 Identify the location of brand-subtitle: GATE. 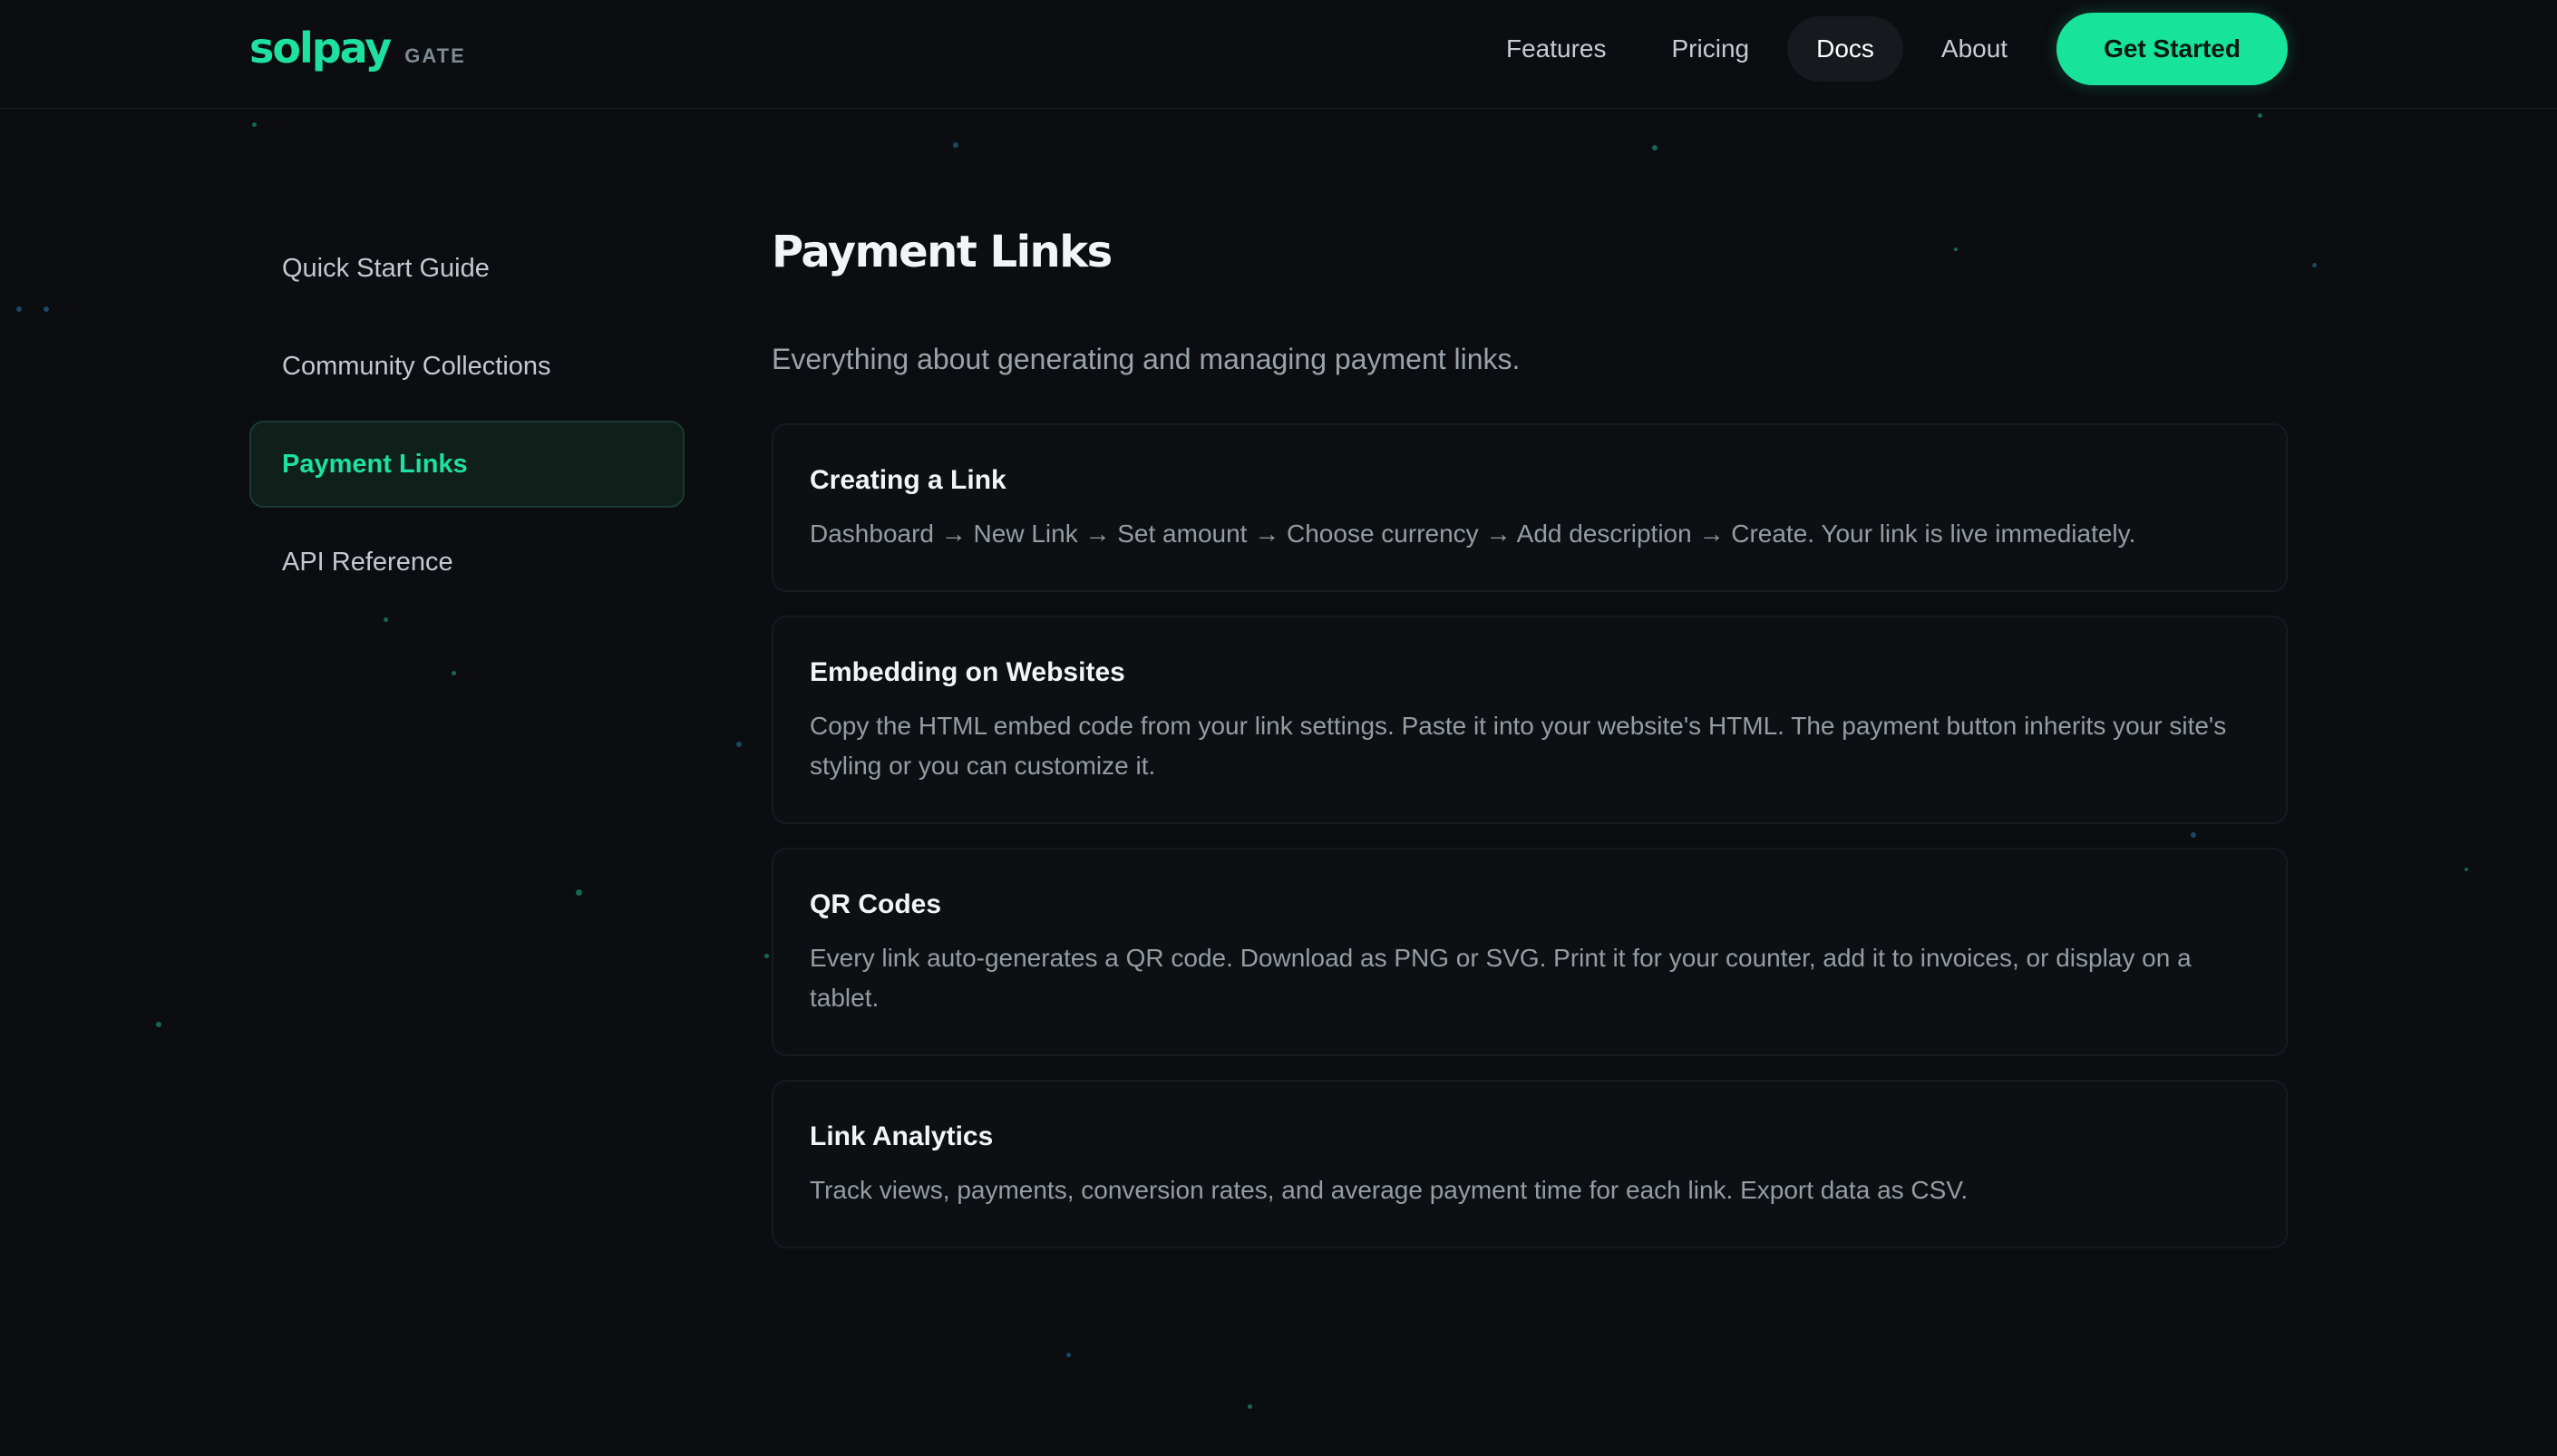
(435, 55).